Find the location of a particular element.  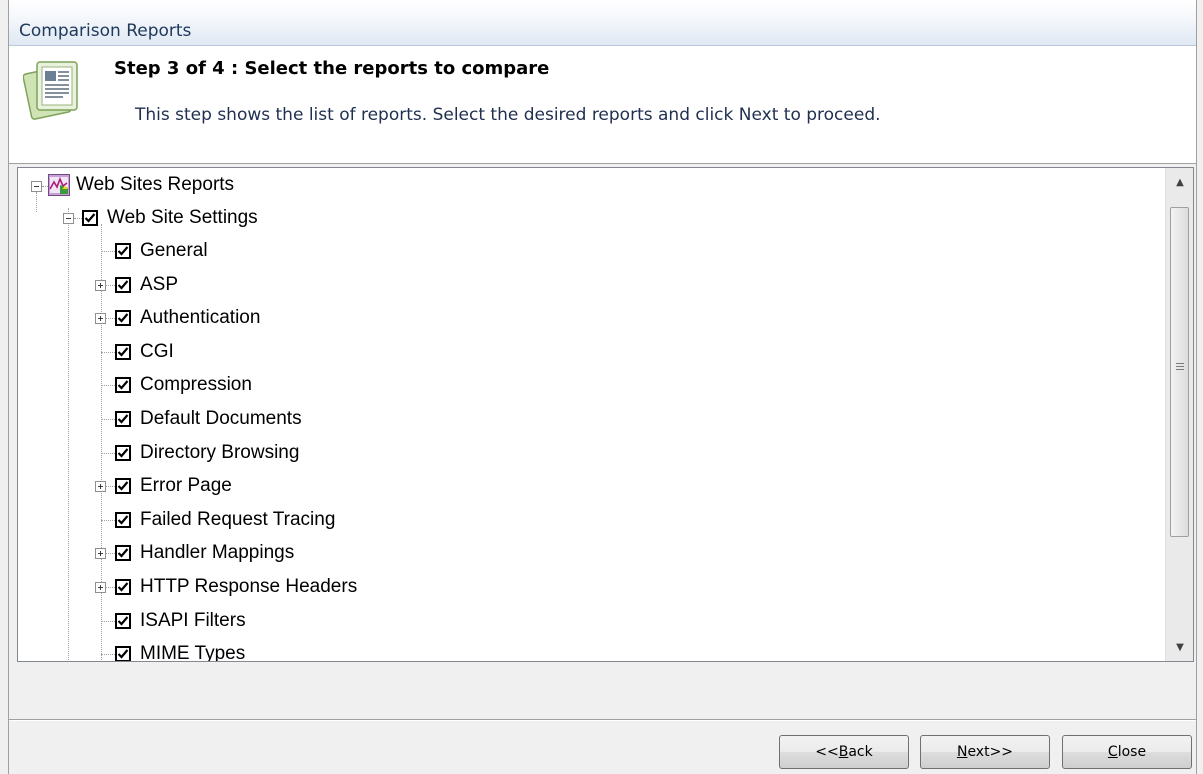

expand-authentication-toggle is located at coordinates (100, 318).